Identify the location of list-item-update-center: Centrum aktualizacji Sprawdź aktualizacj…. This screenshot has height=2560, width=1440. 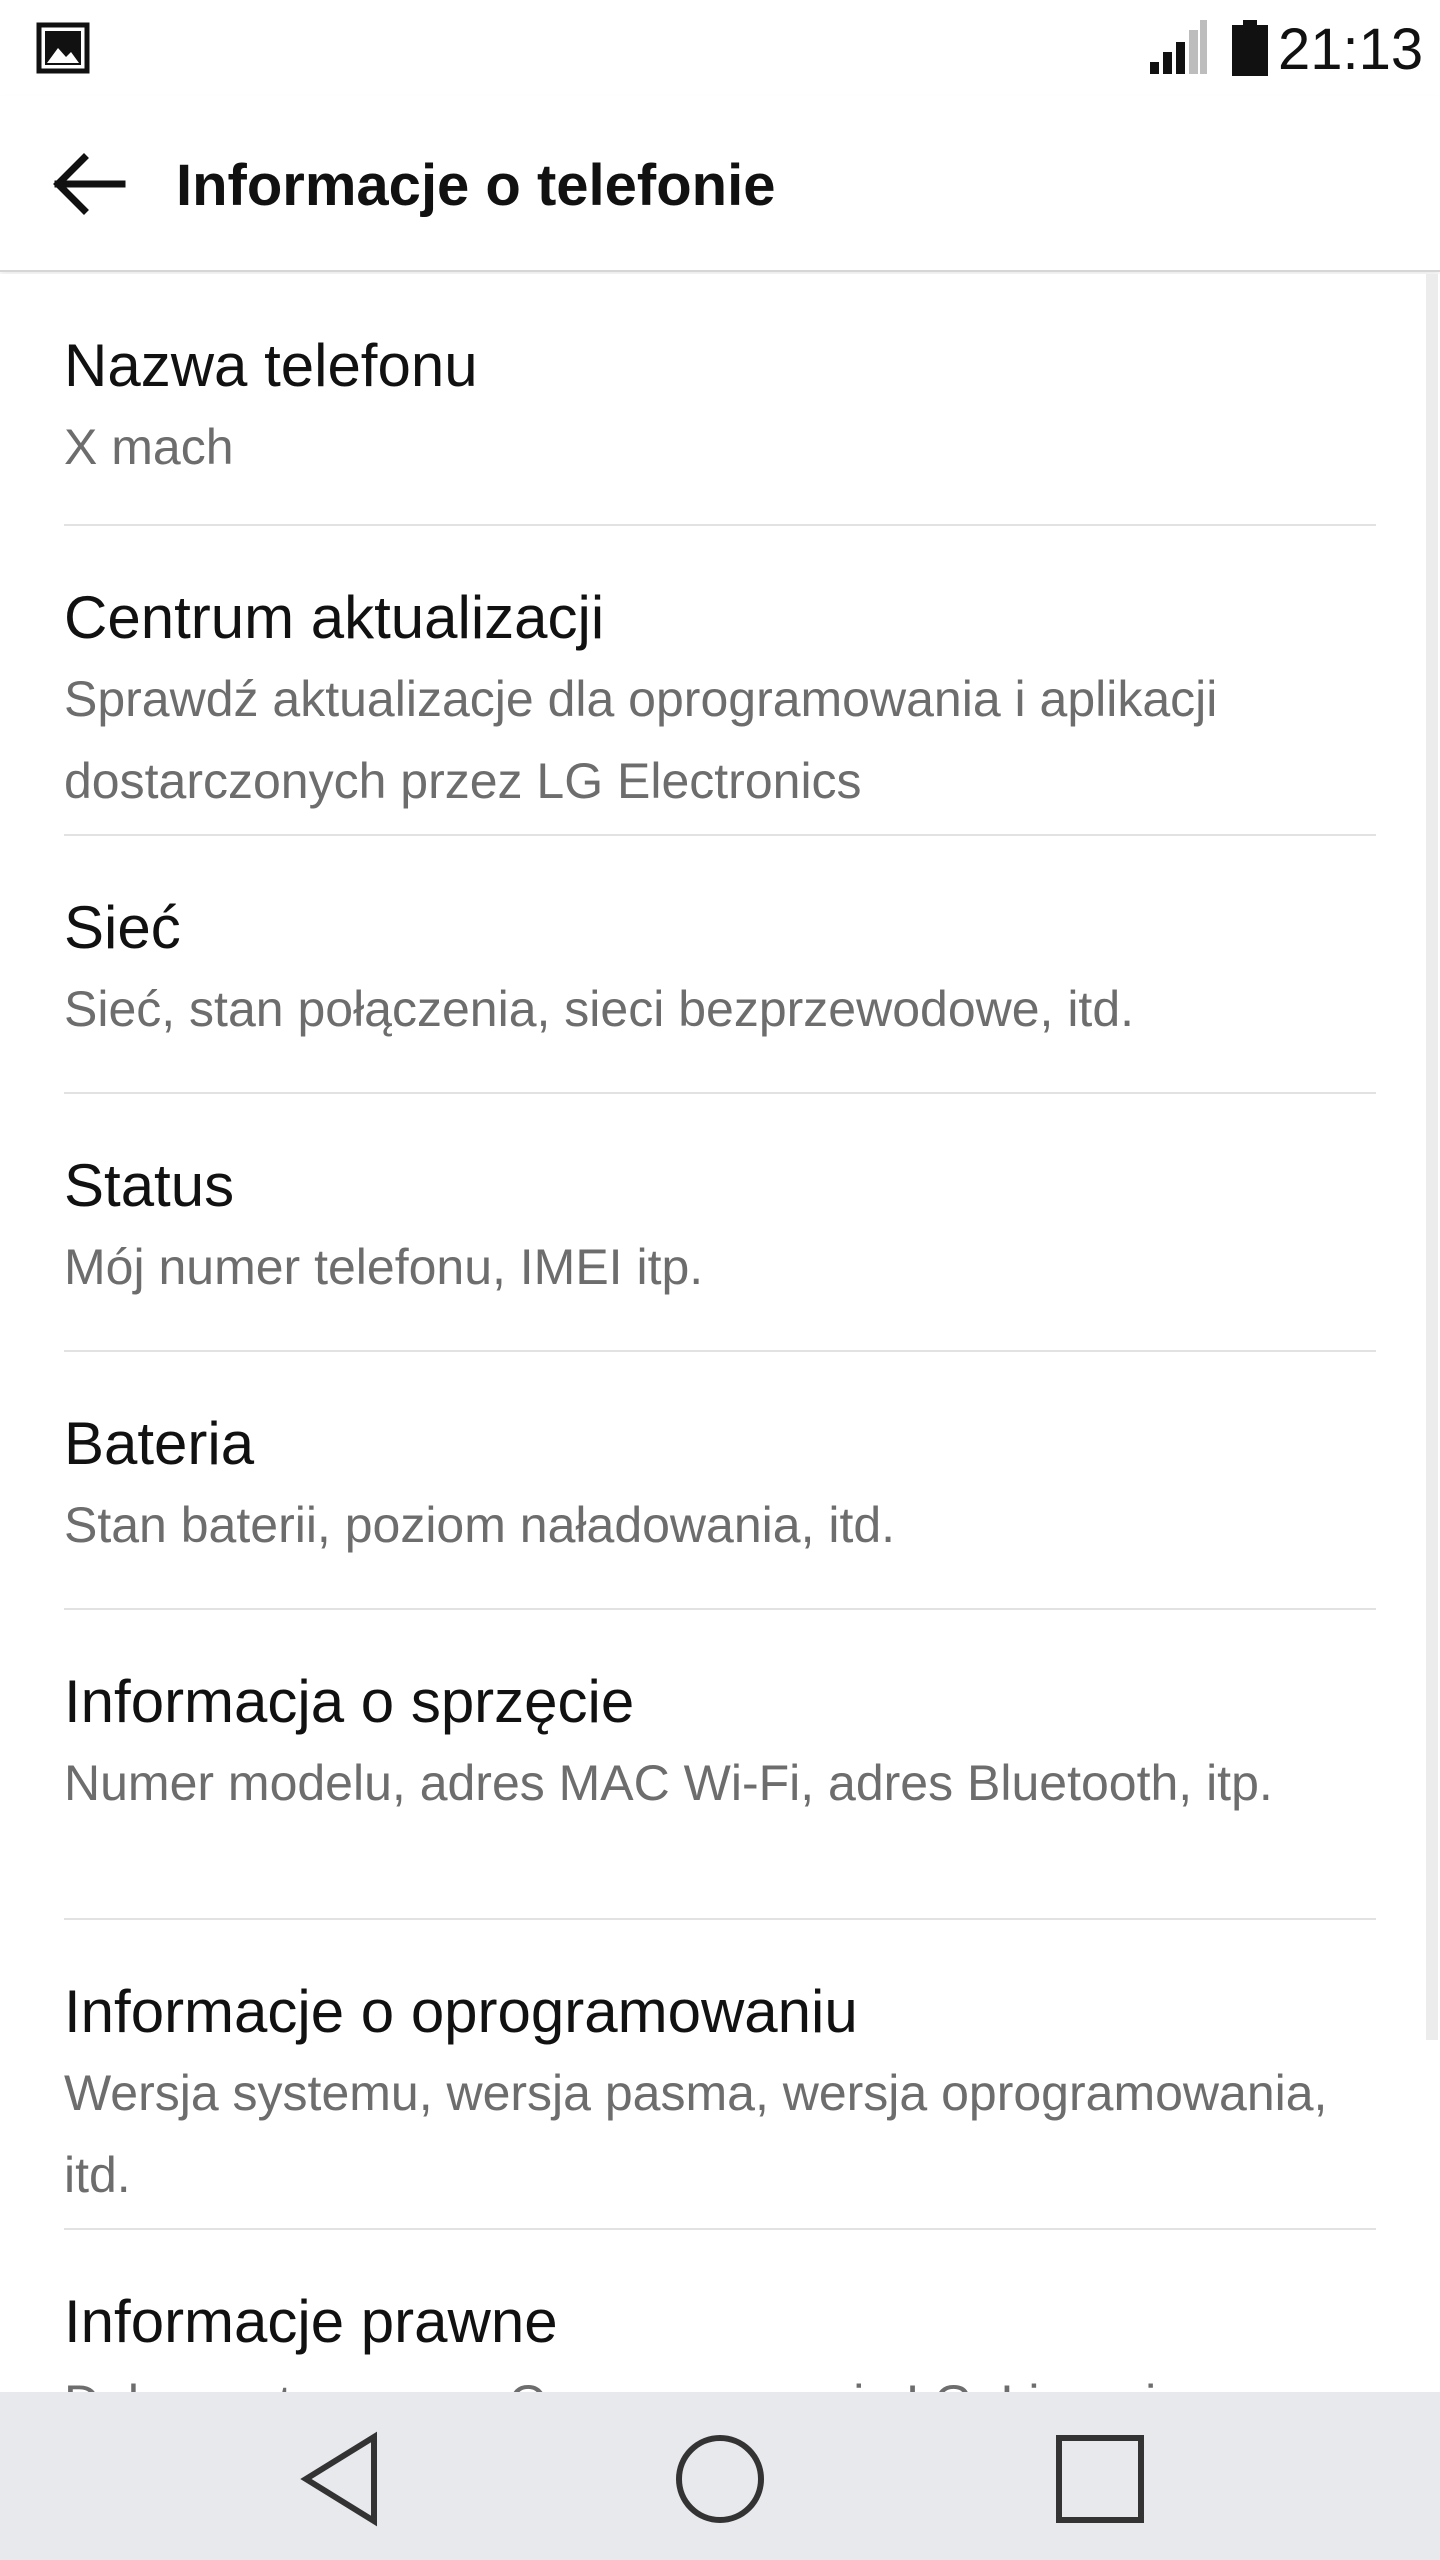
(720, 681).